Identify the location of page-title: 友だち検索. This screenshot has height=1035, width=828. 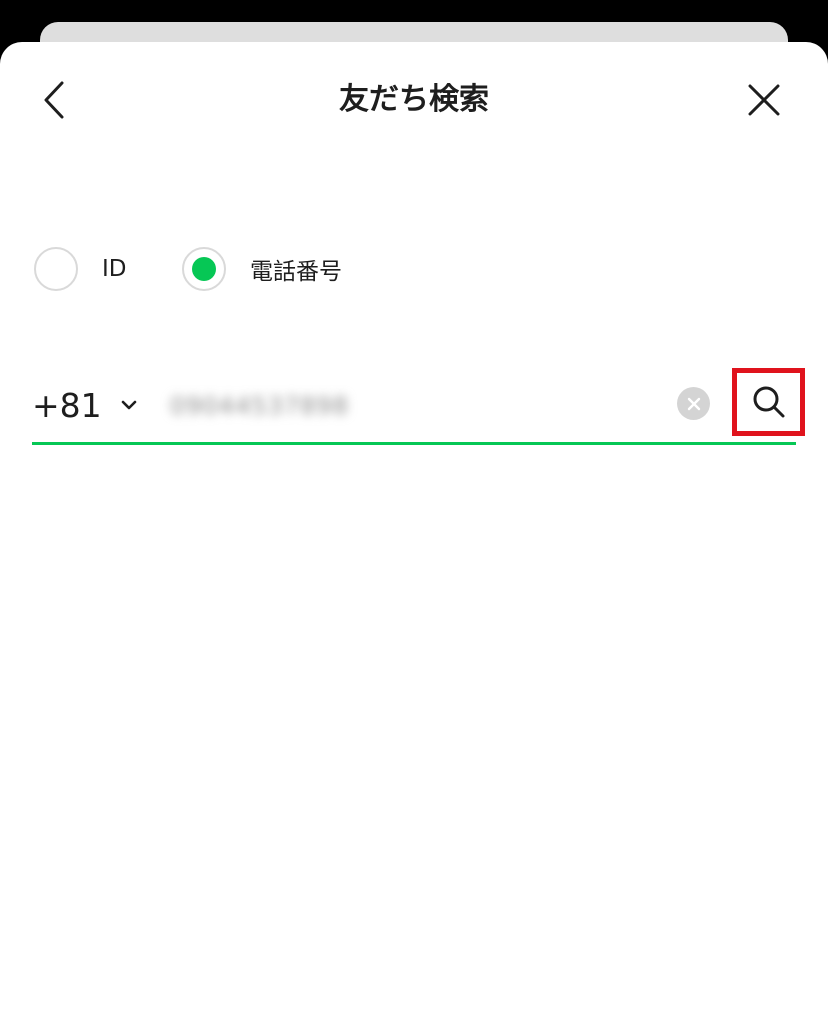
(414, 99).